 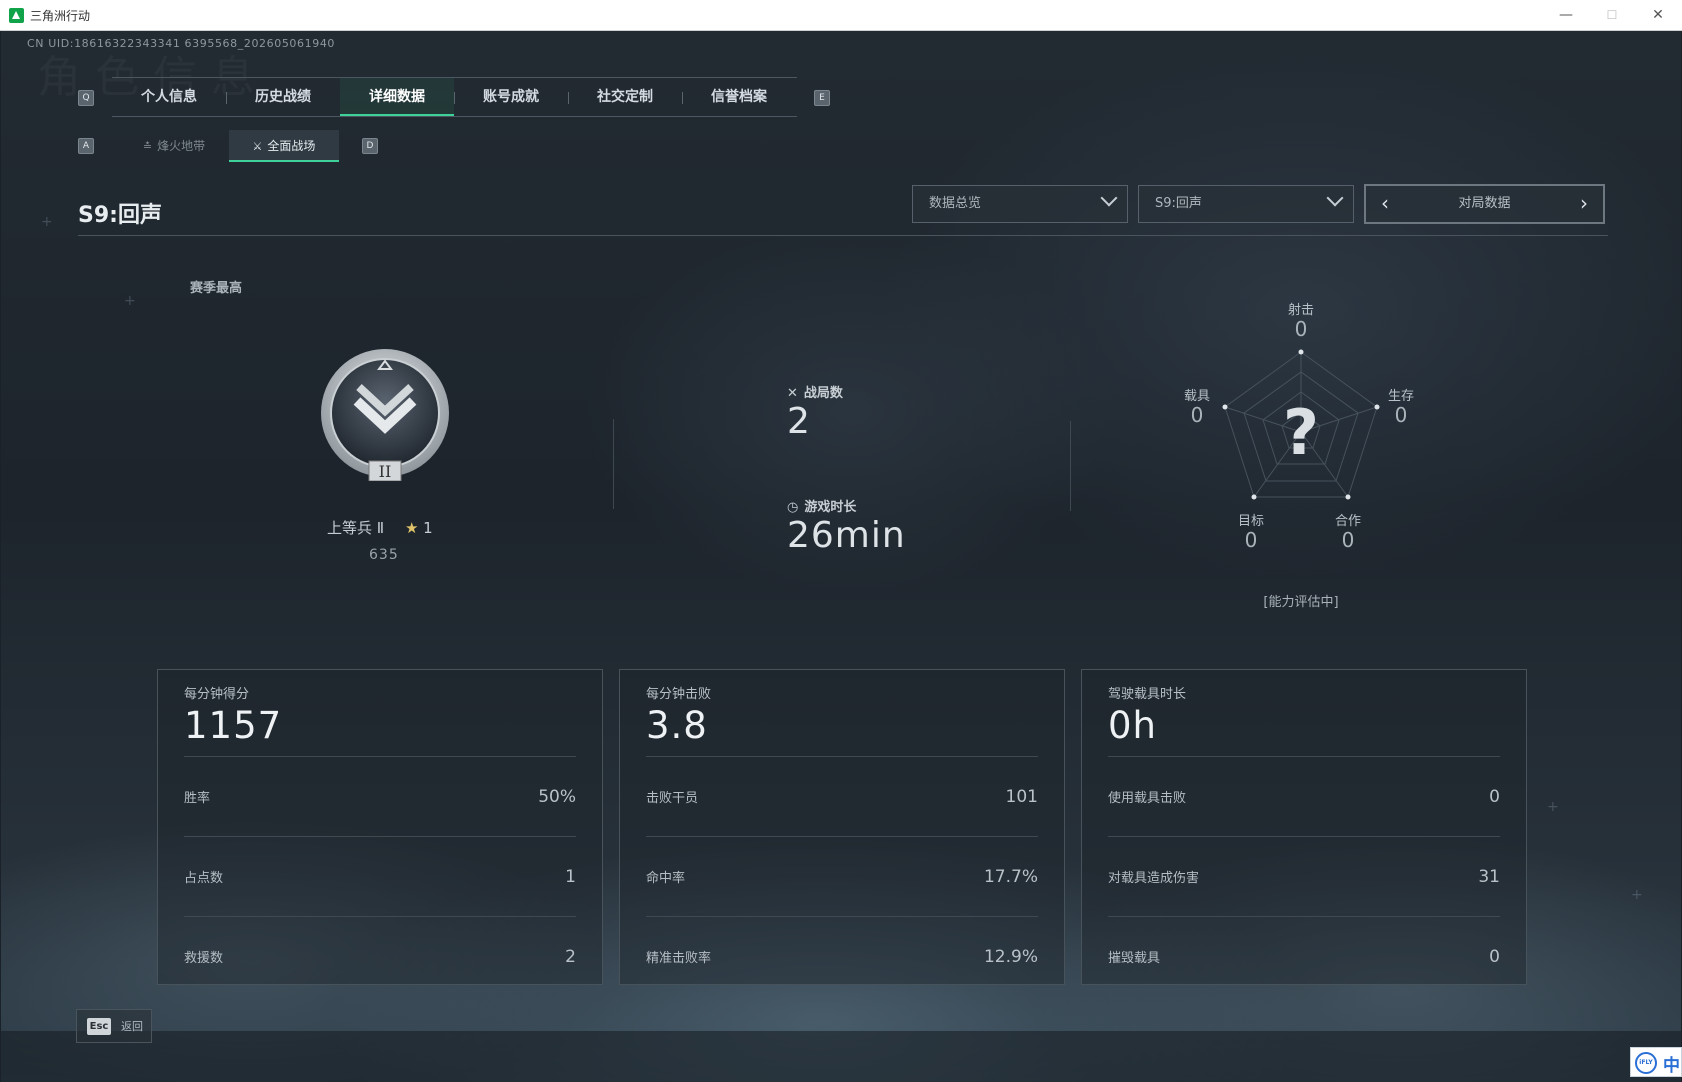 What do you see at coordinates (147, 146) in the screenshot?
I see `firezone-icon: ≛` at bounding box center [147, 146].